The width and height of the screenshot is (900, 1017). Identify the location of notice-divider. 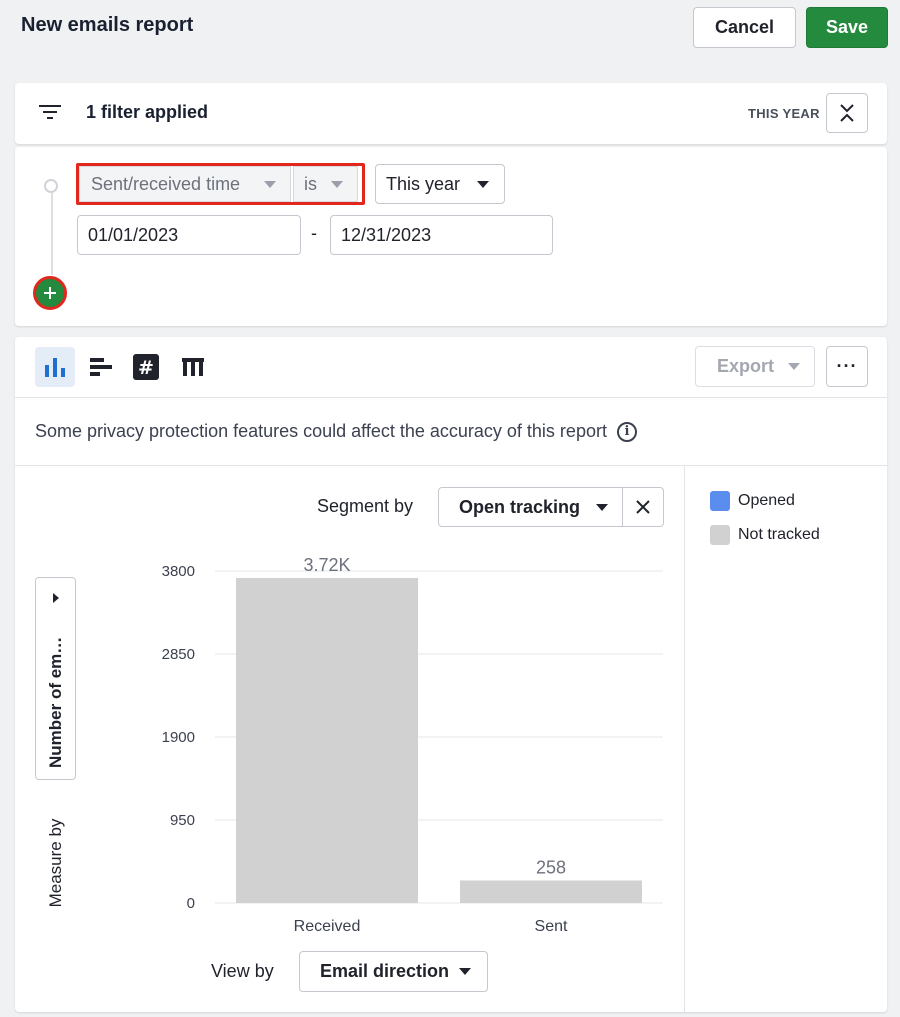
(451, 465).